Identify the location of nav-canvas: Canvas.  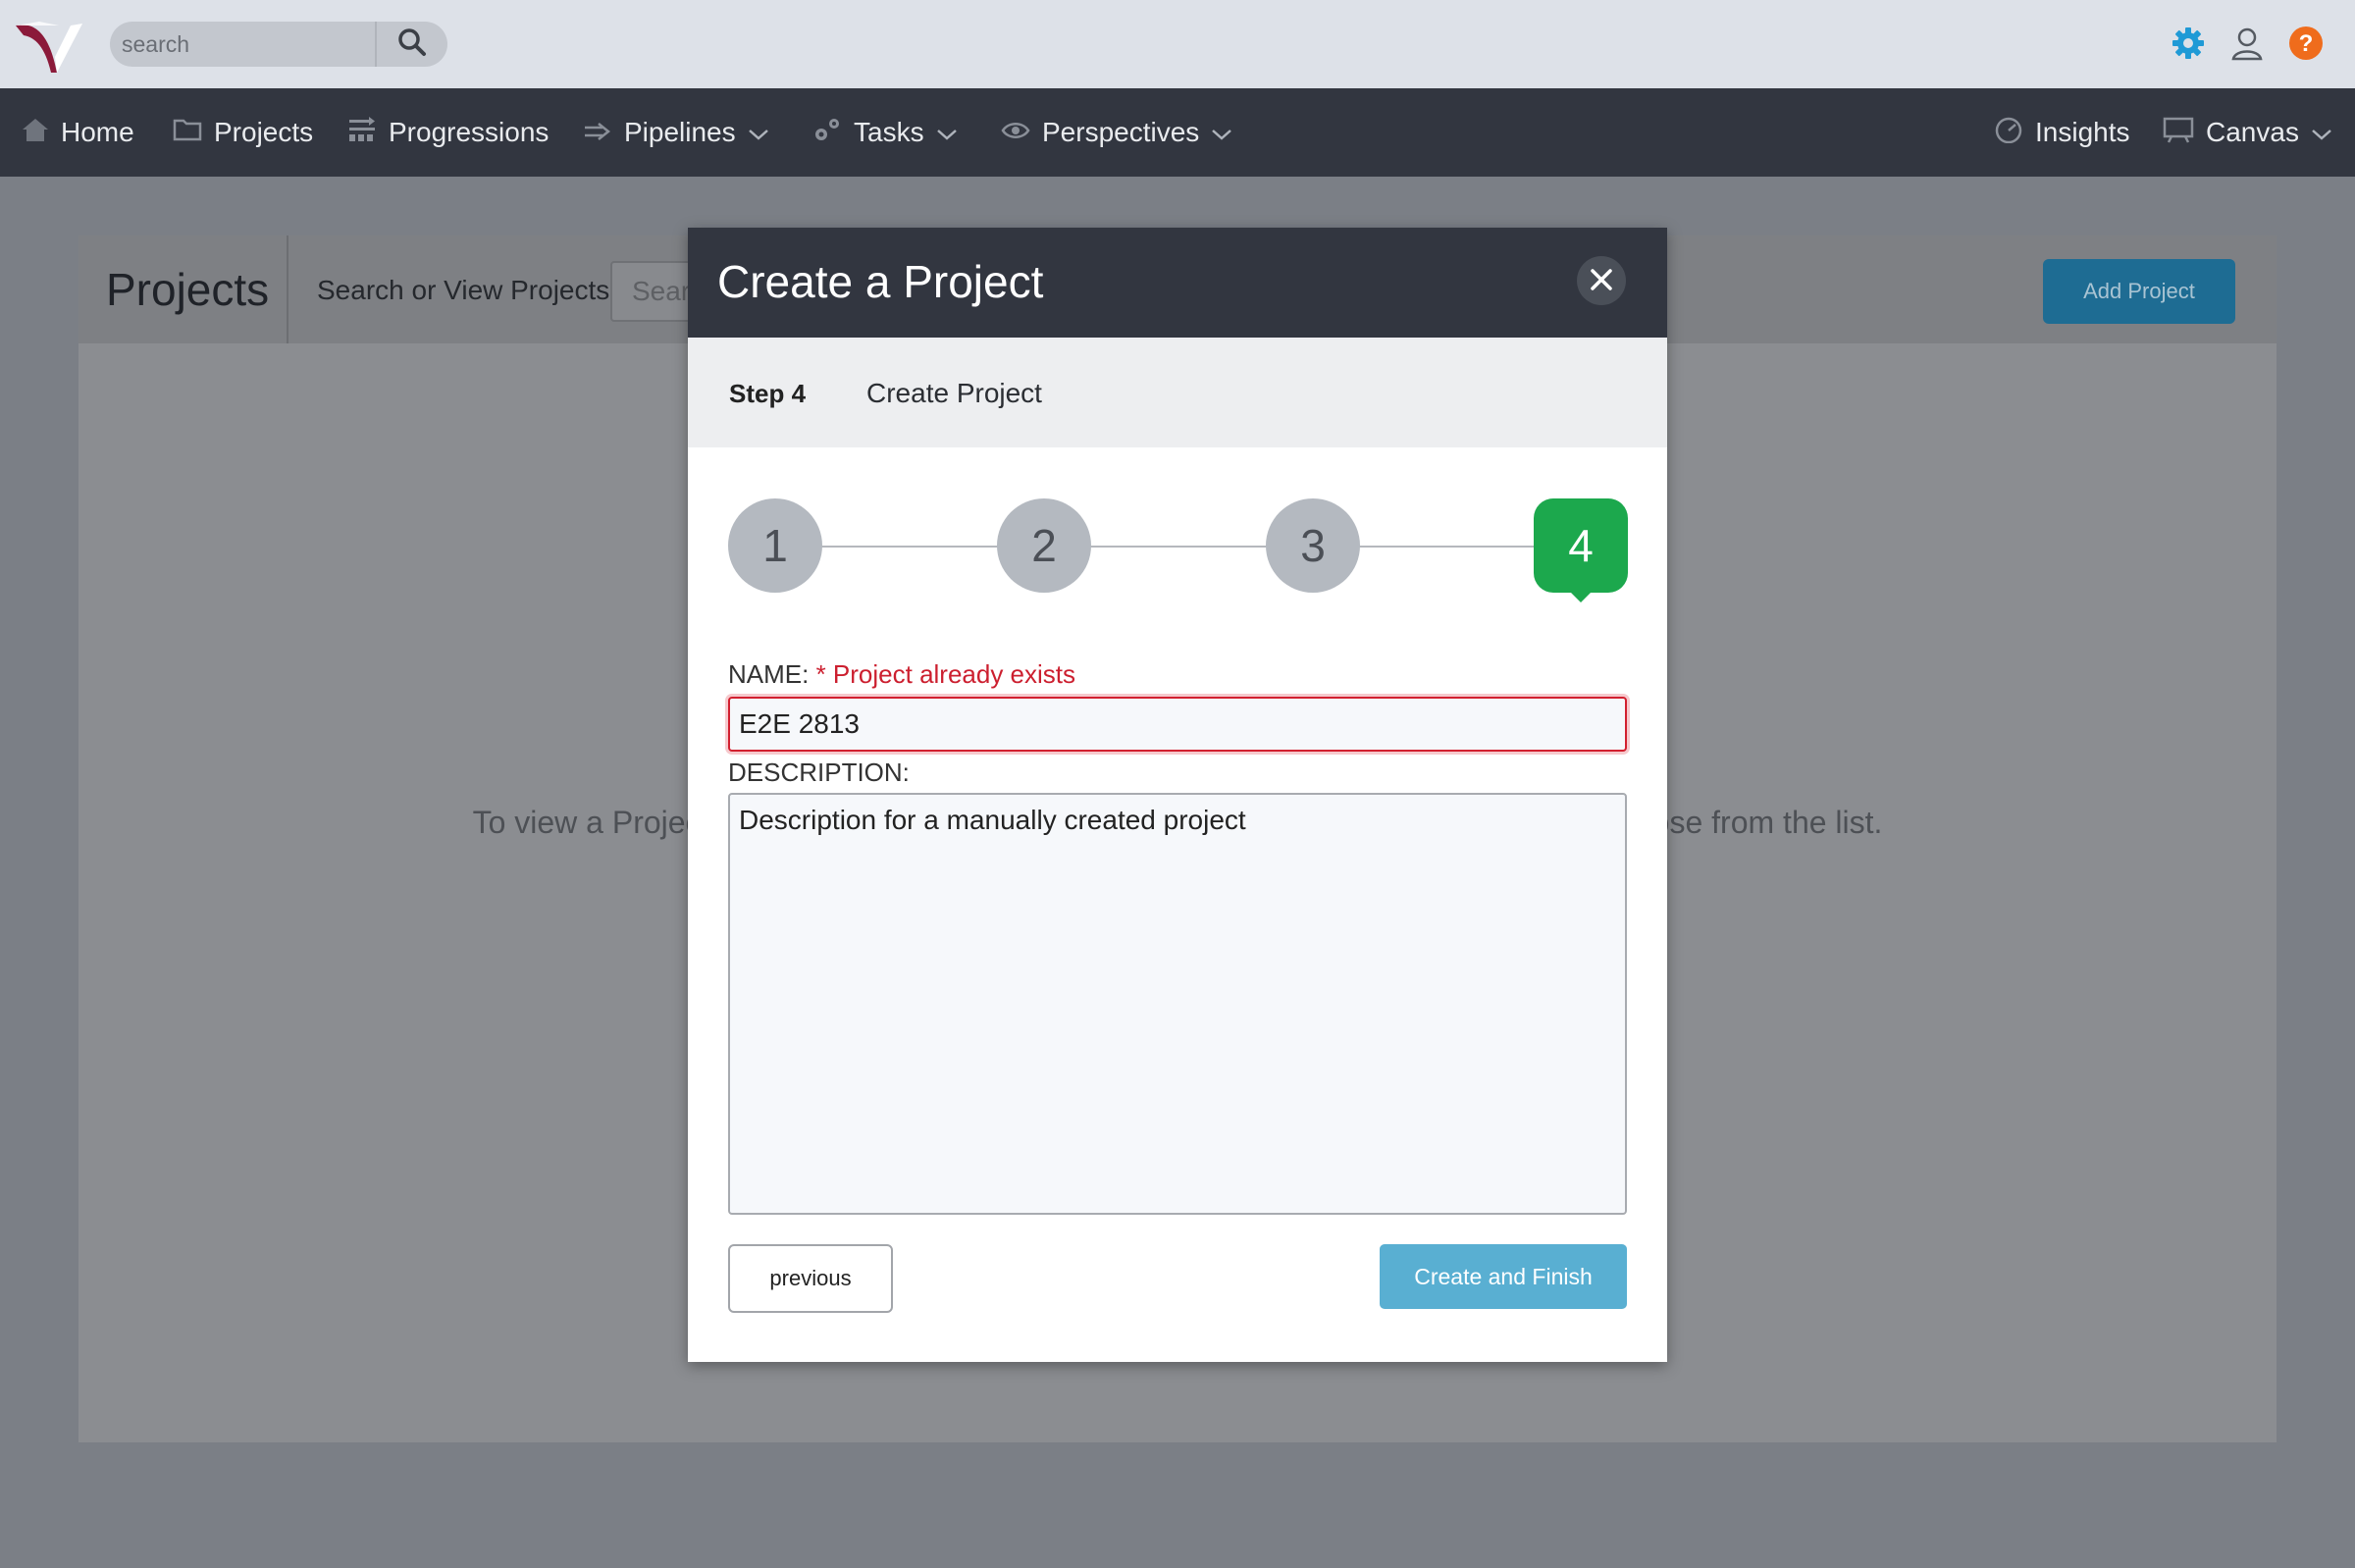
(2247, 132).